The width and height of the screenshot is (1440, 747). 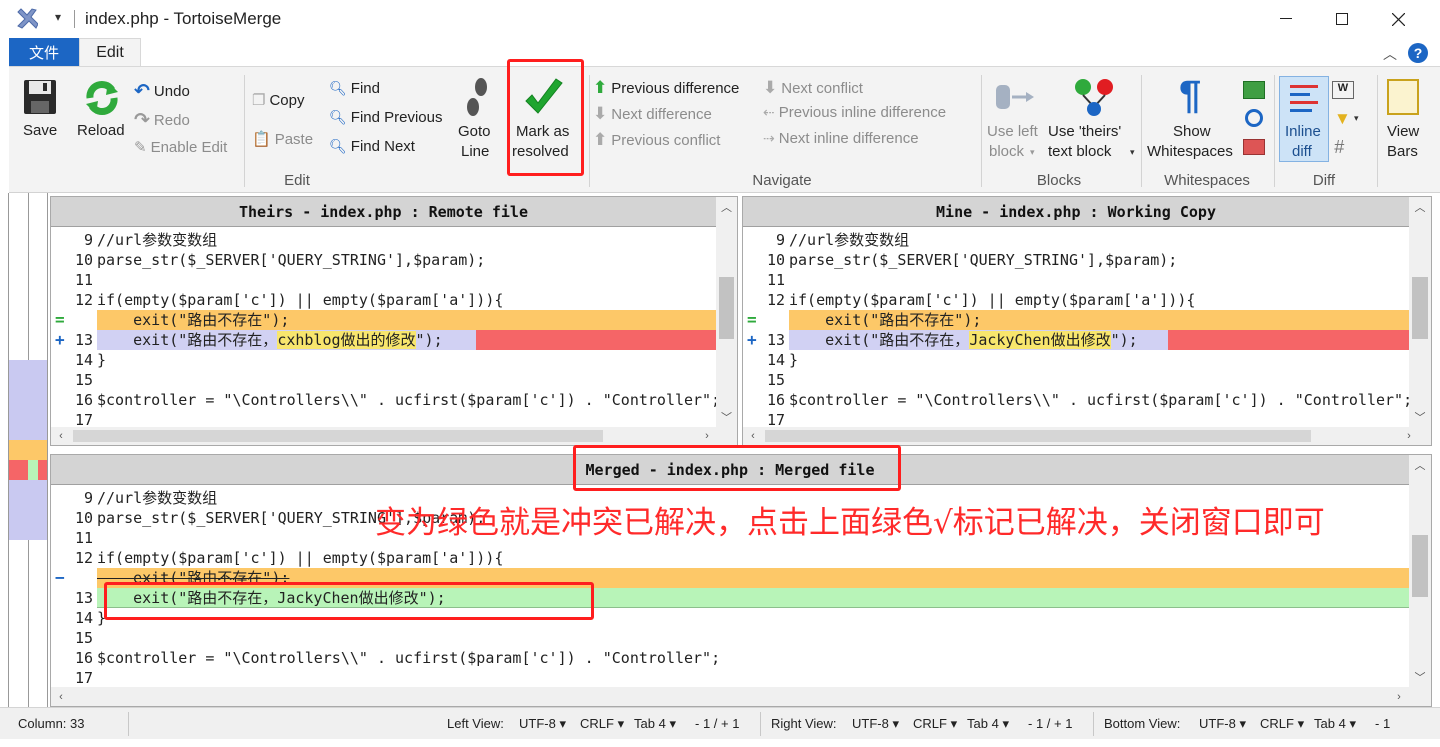 I want to click on app-icon, so click(x=27, y=19).